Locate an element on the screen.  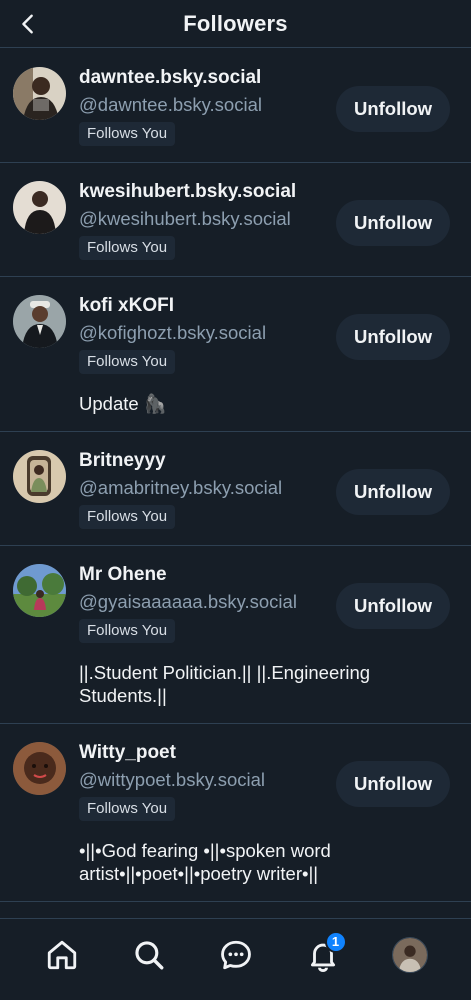
nav-search is located at coordinates (149, 955).